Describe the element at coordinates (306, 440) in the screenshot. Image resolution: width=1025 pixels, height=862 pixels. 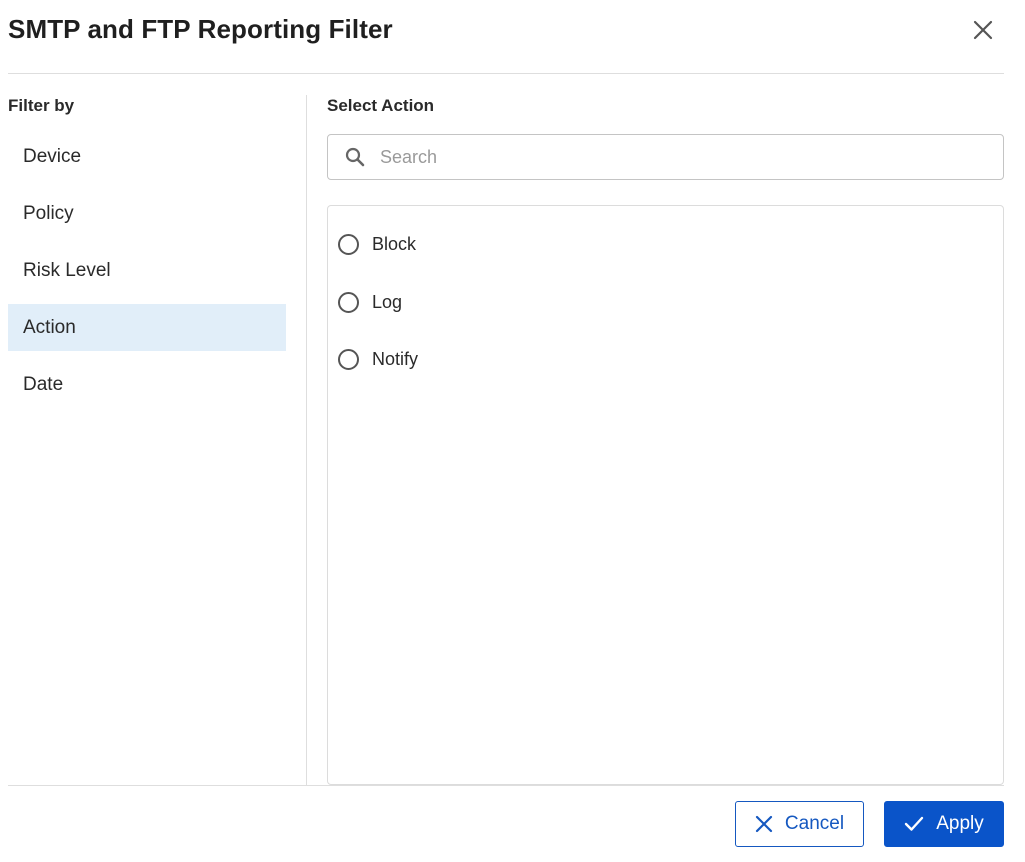
I see `column-divider` at that location.